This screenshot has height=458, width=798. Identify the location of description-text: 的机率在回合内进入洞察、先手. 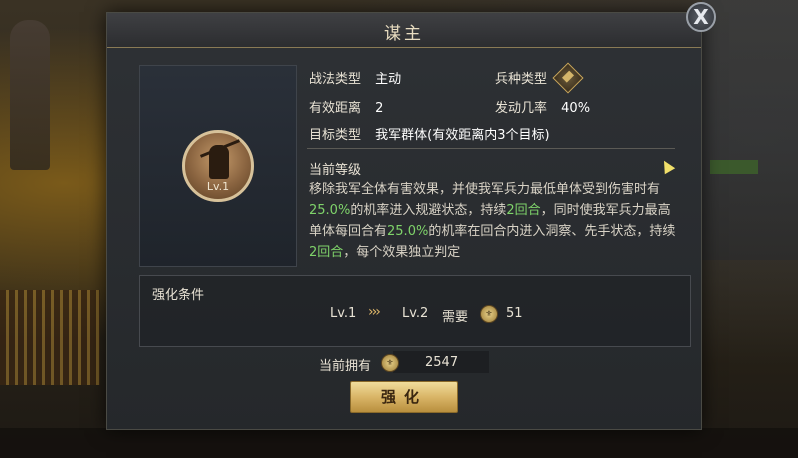
(519, 231).